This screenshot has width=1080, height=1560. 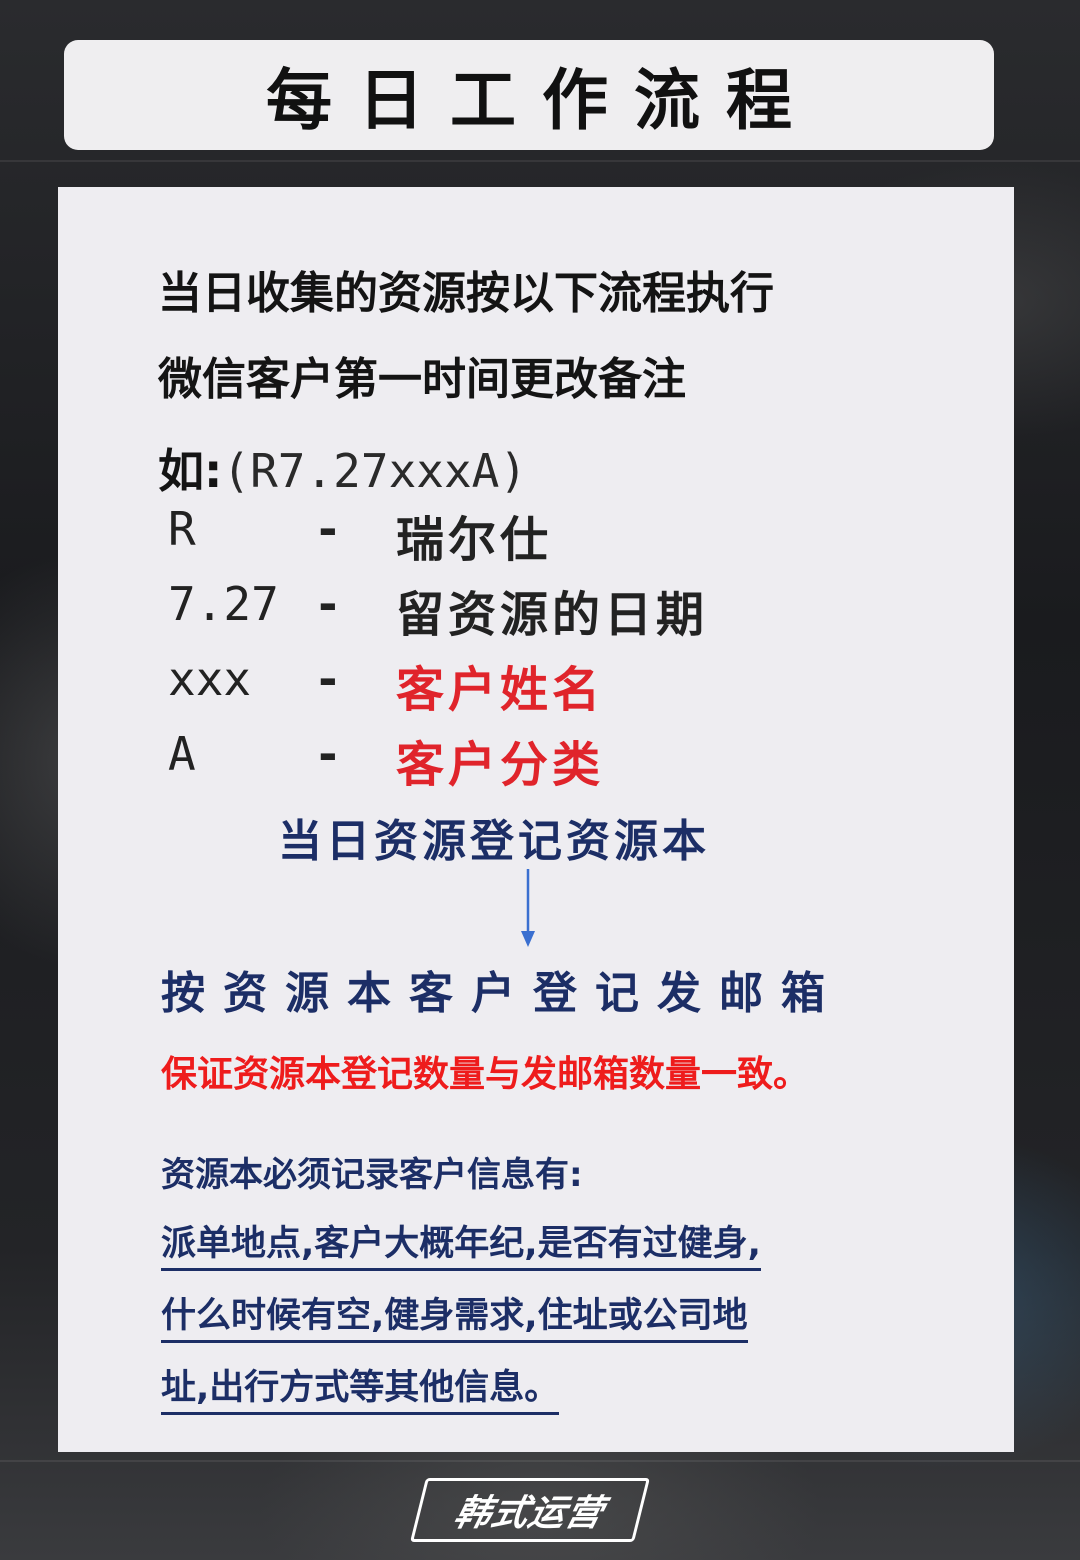 I want to click on brand-logo: 韩式运营, so click(x=530, y=1510).